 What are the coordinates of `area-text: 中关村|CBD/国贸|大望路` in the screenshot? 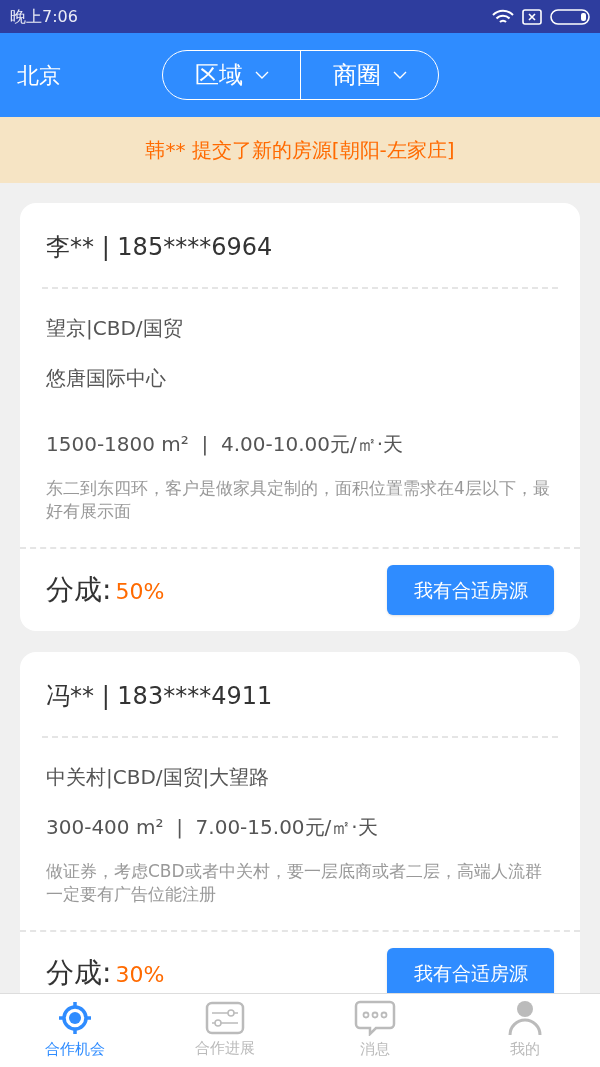 It's located at (158, 777).